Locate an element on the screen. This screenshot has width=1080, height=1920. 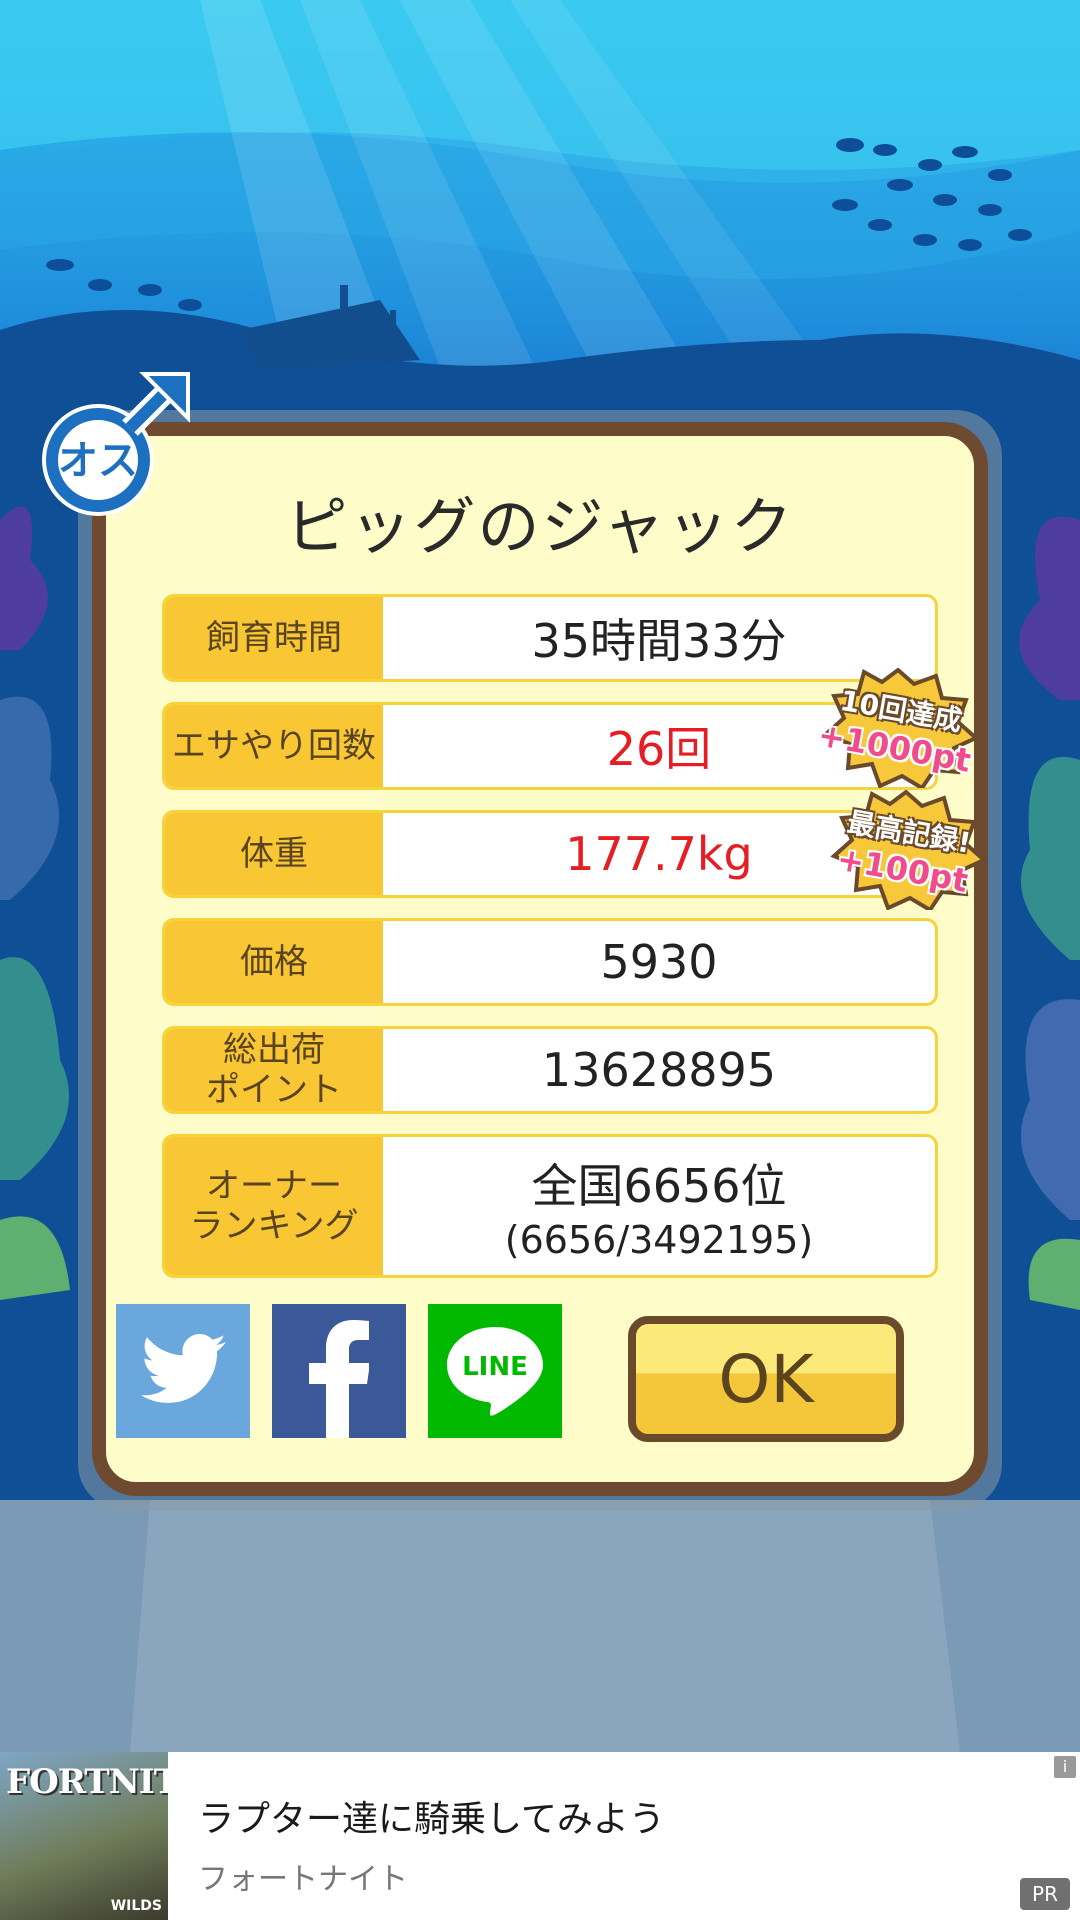
stat-label: 体重 is located at coordinates (274, 854).